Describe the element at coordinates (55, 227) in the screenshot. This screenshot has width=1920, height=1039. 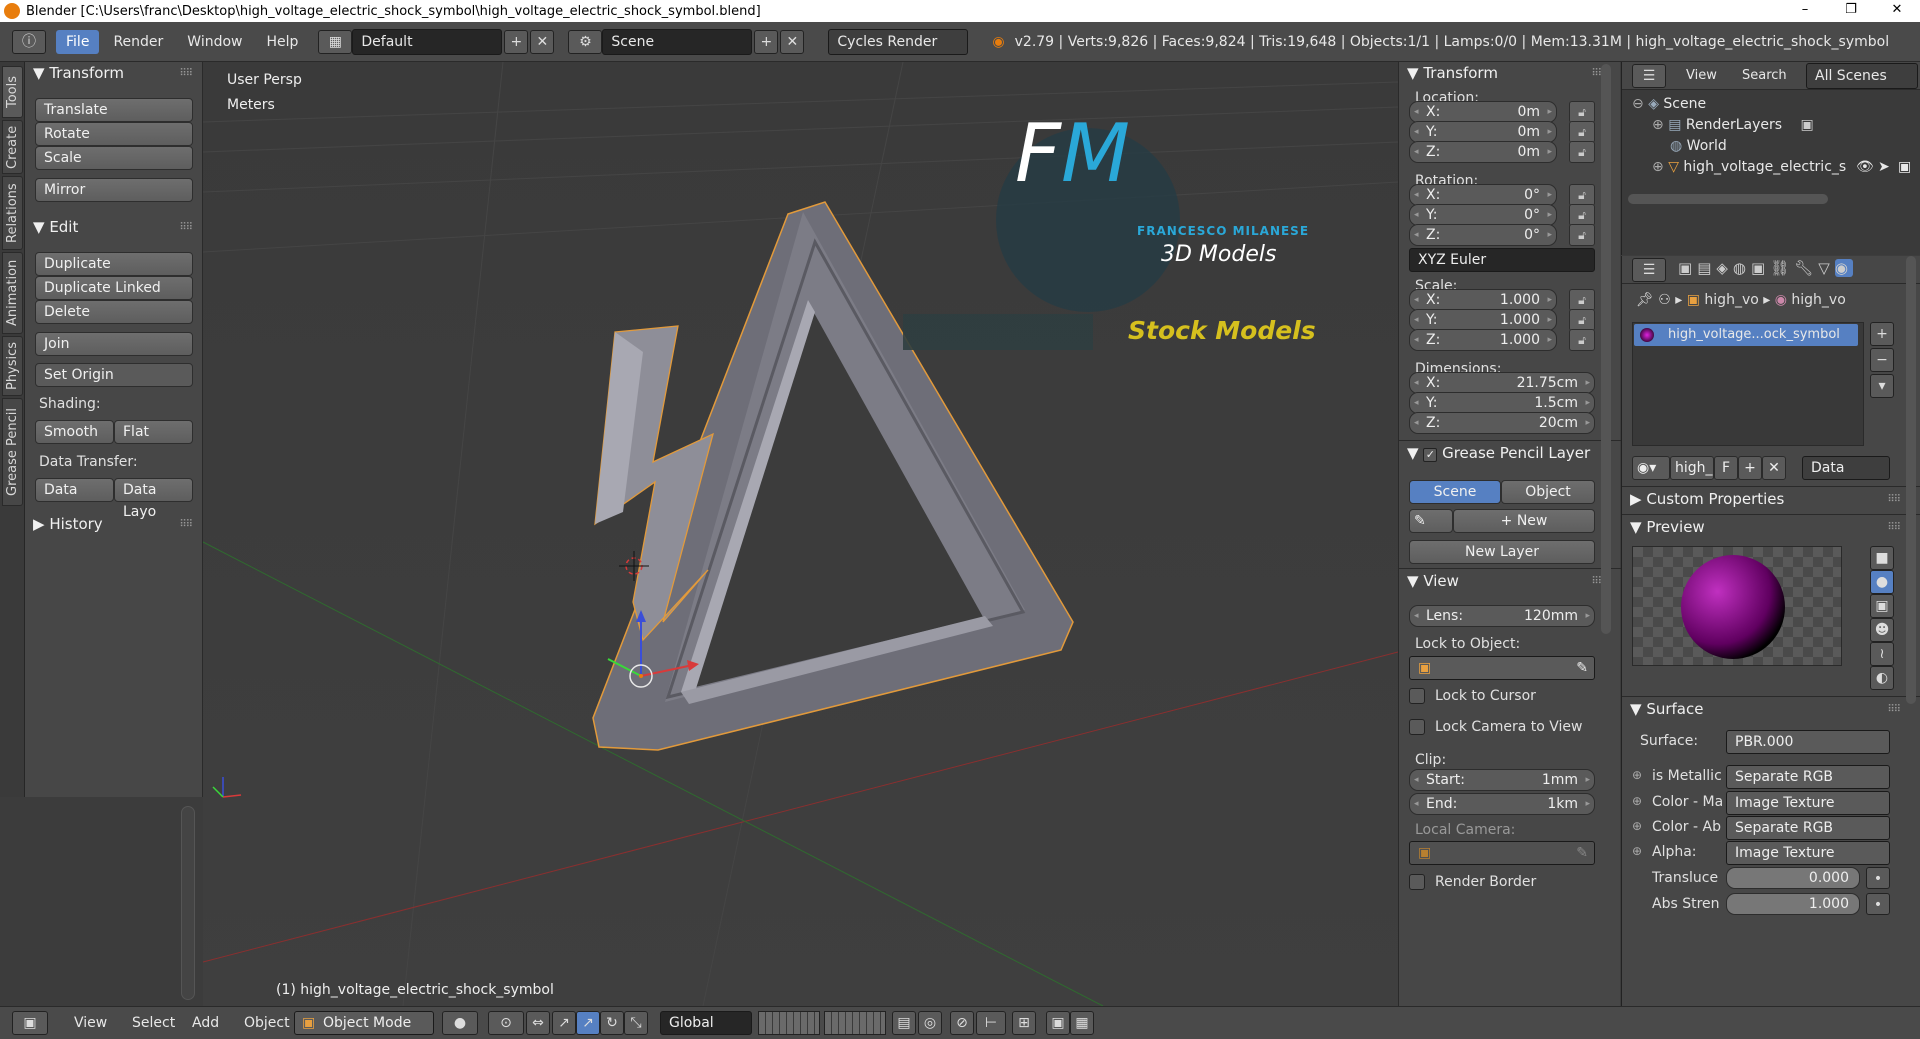
I see `edit-panel-header: ▼ Edit` at that location.